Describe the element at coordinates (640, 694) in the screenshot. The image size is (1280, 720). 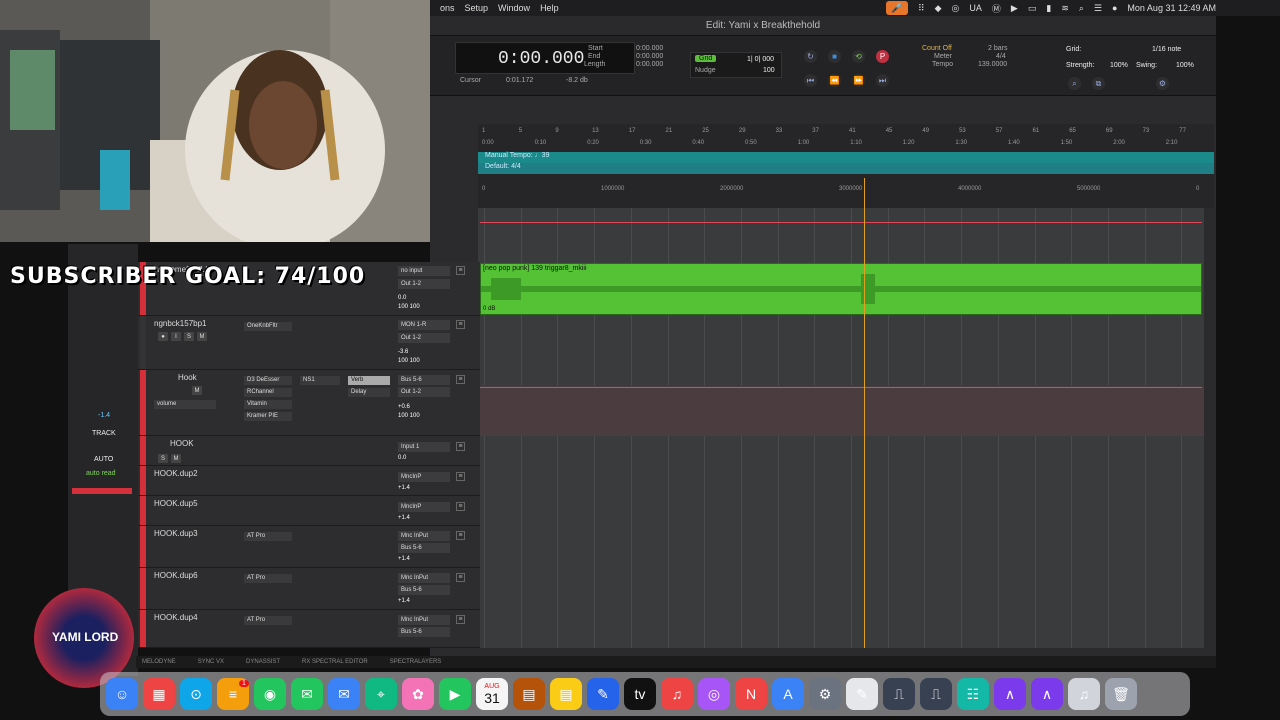
I see `appletv-icon: tv` at that location.